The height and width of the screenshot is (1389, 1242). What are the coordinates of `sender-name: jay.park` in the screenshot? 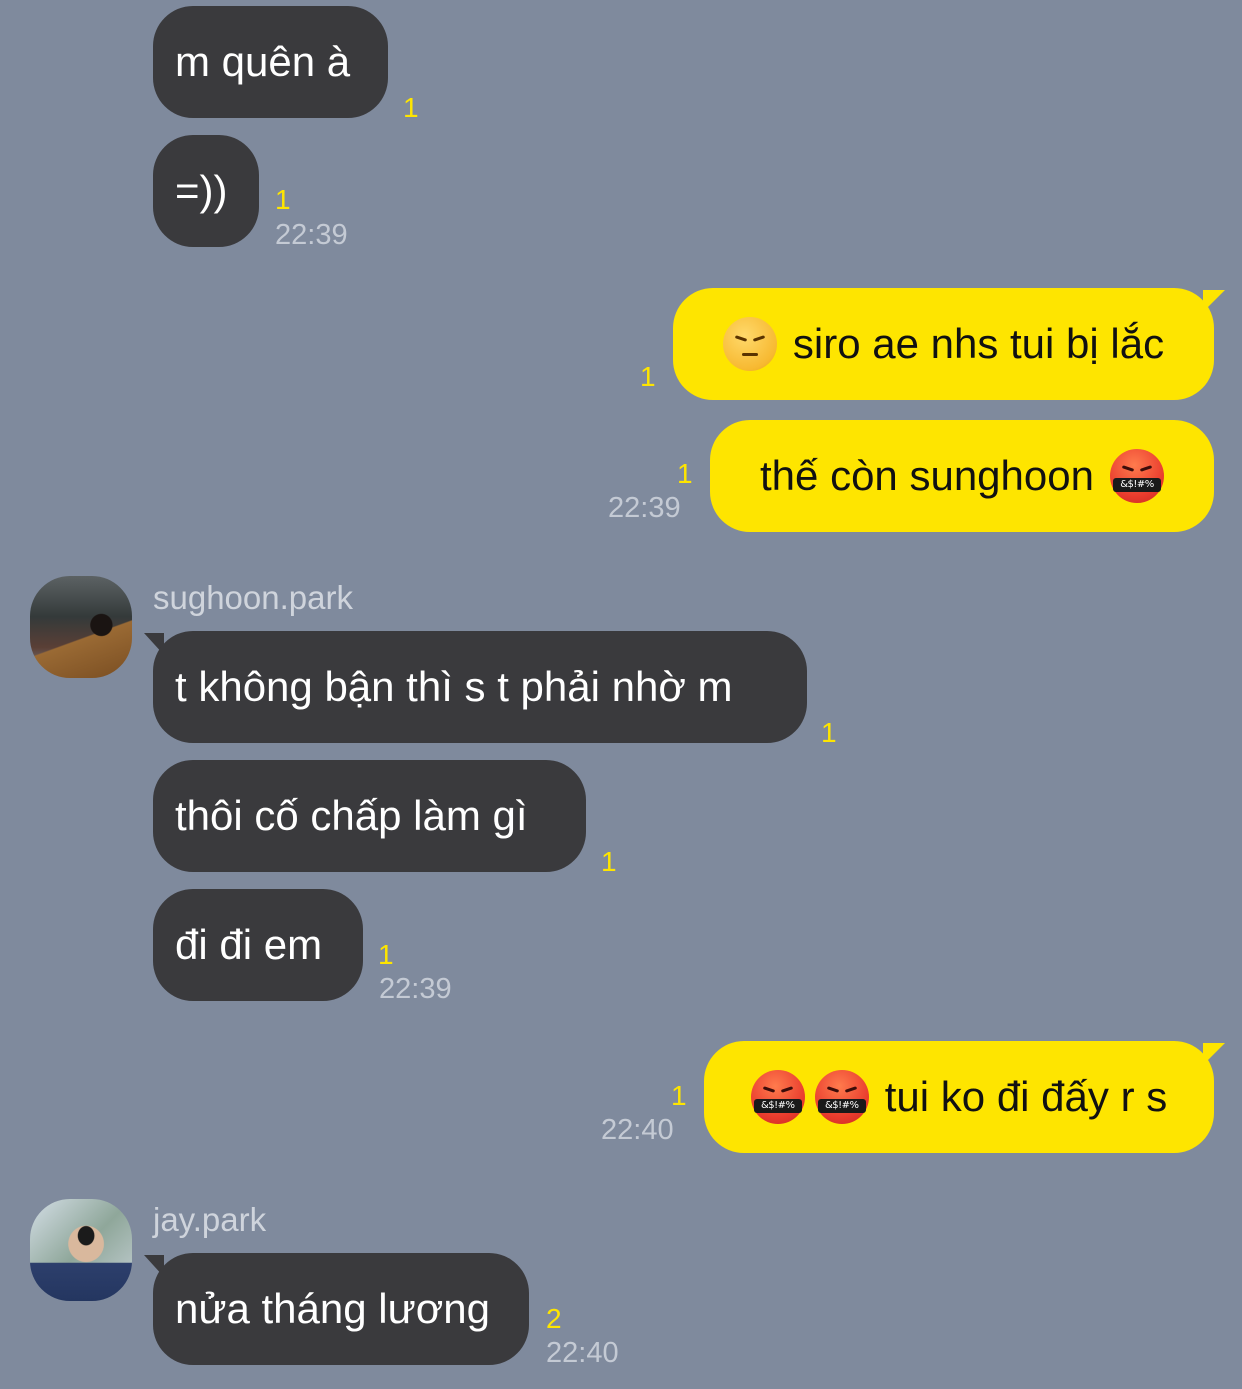 It's located at (210, 1219).